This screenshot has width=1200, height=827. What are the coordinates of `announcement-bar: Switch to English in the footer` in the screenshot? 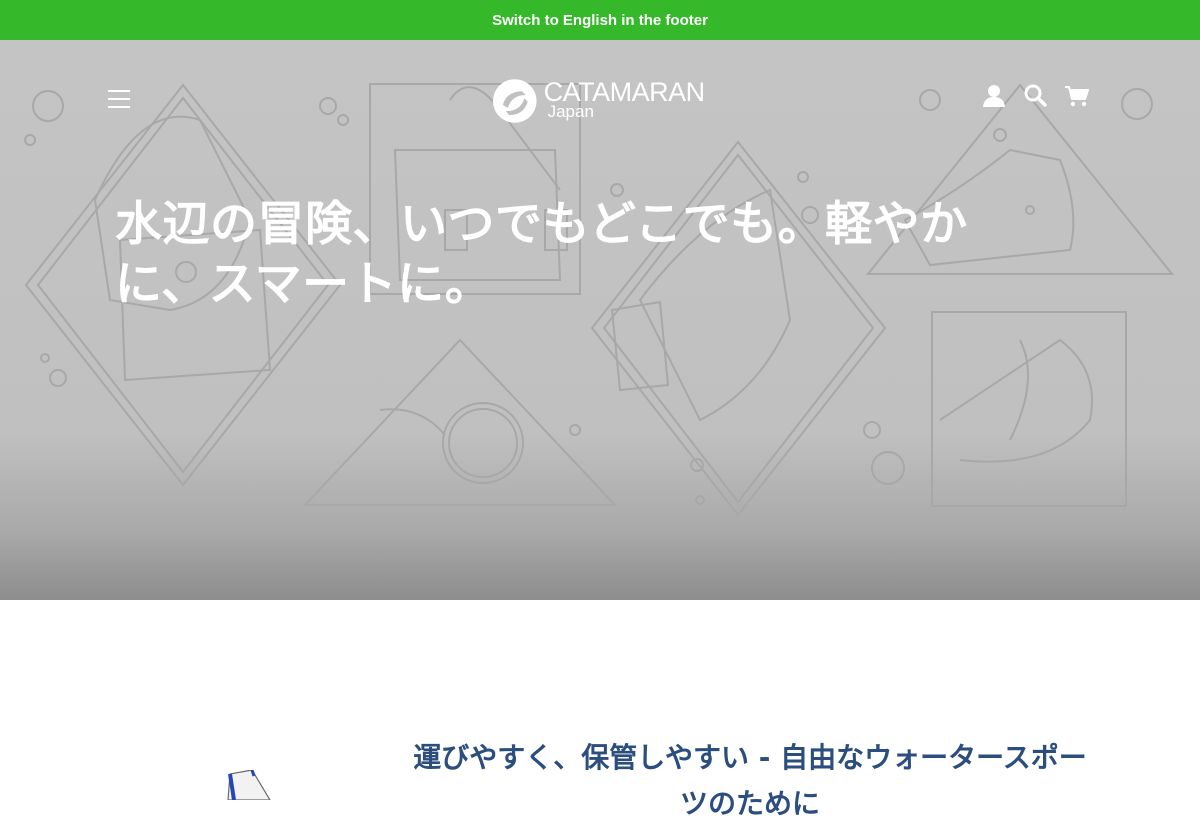 It's located at (600, 20).